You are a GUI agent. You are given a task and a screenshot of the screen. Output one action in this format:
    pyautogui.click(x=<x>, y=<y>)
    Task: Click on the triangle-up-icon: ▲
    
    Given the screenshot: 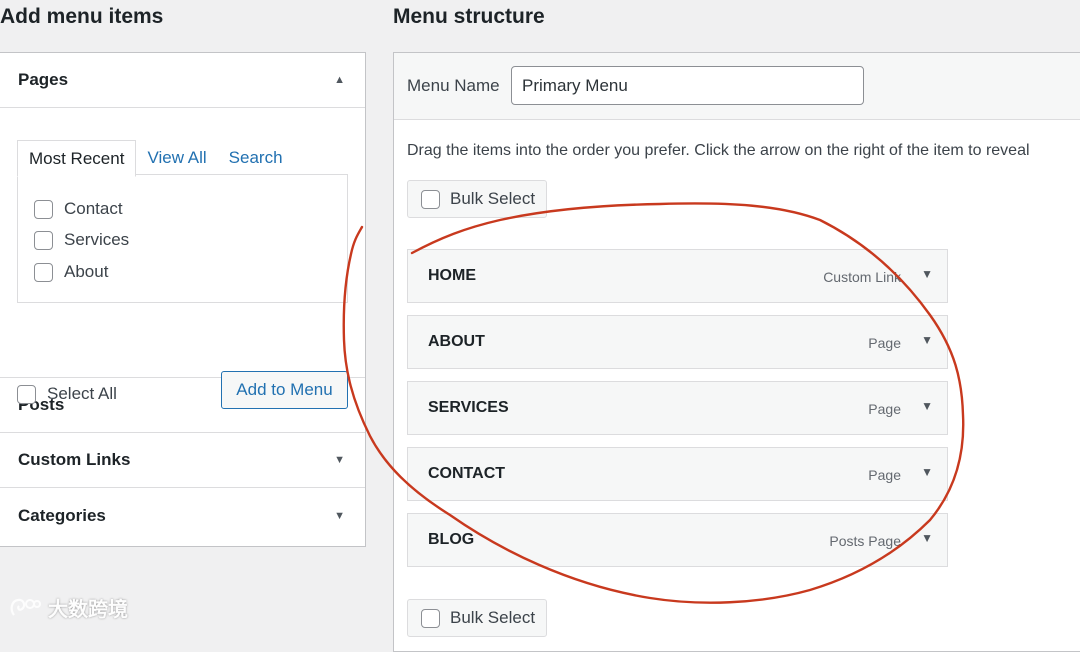 What is the action you would take?
    pyautogui.click(x=339, y=80)
    